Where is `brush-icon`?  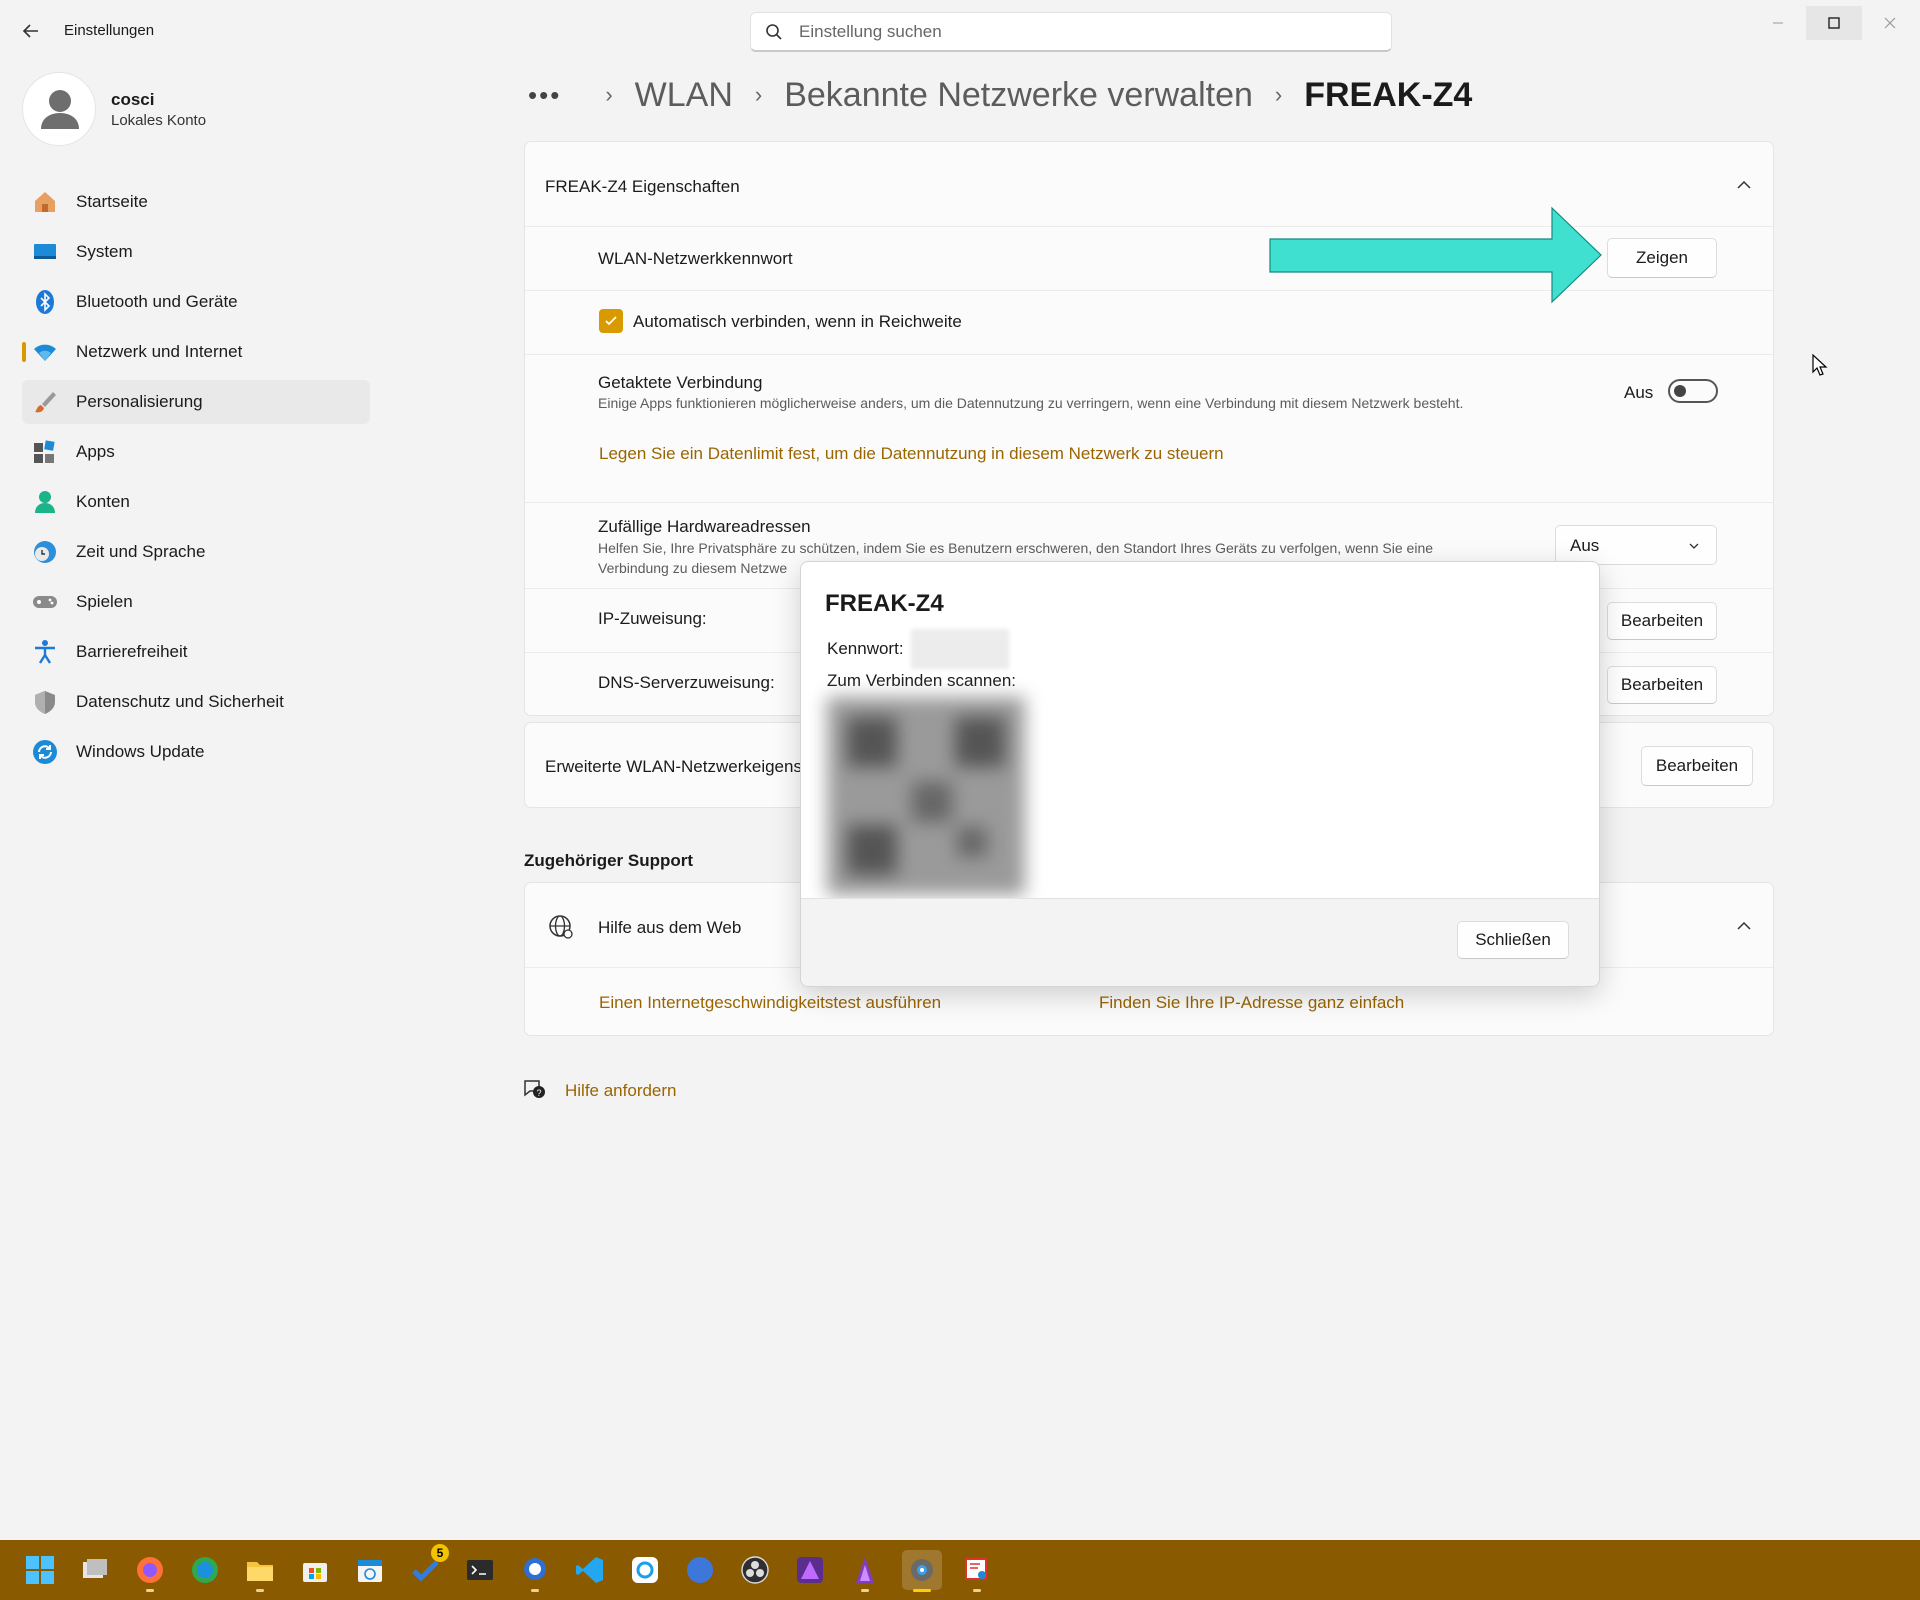 brush-icon is located at coordinates (45, 402).